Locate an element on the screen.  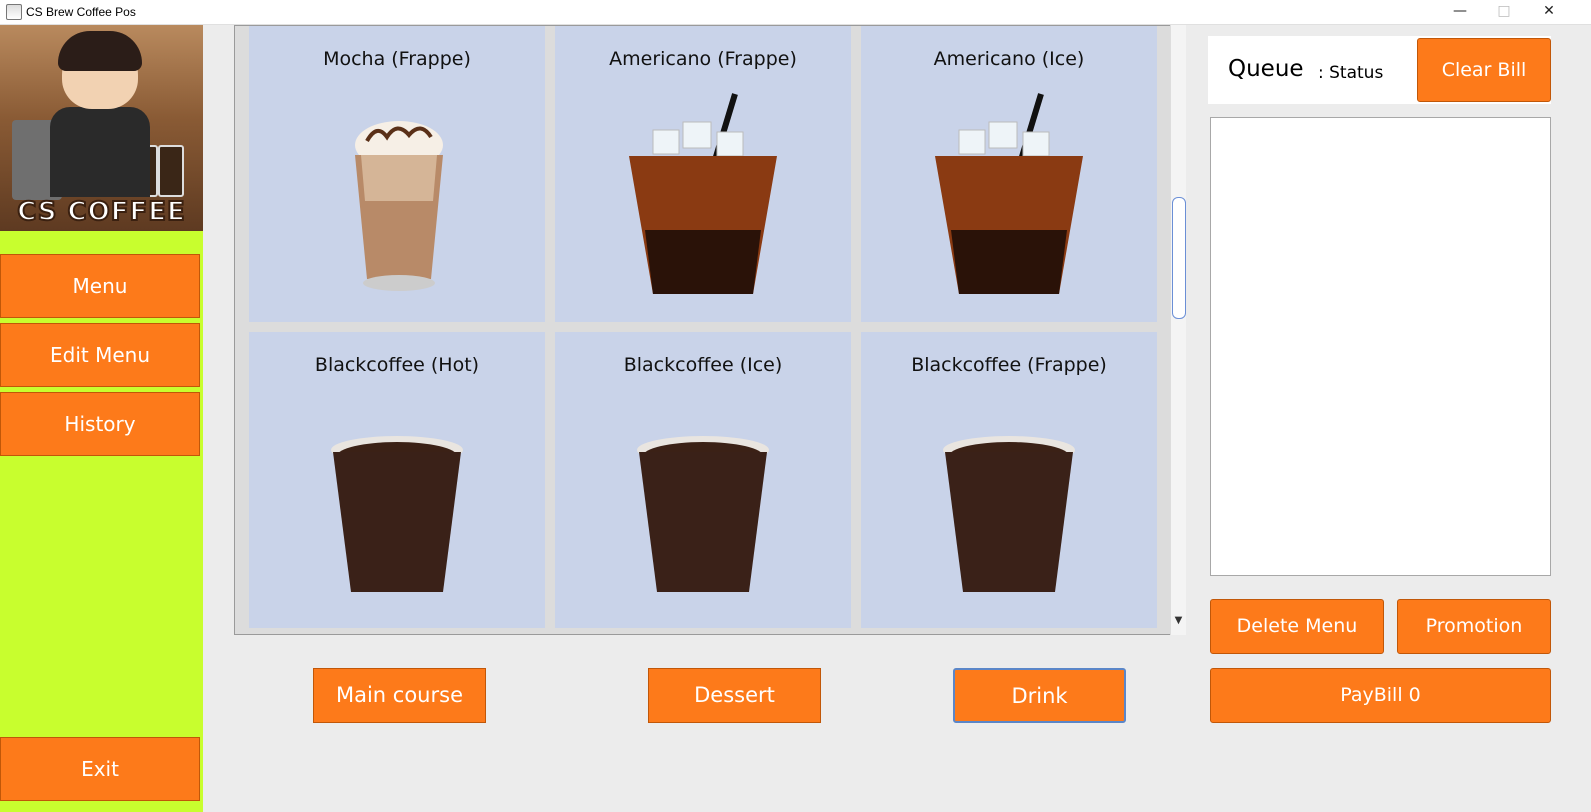
barista-hair-illustration is located at coordinates (100, 51).